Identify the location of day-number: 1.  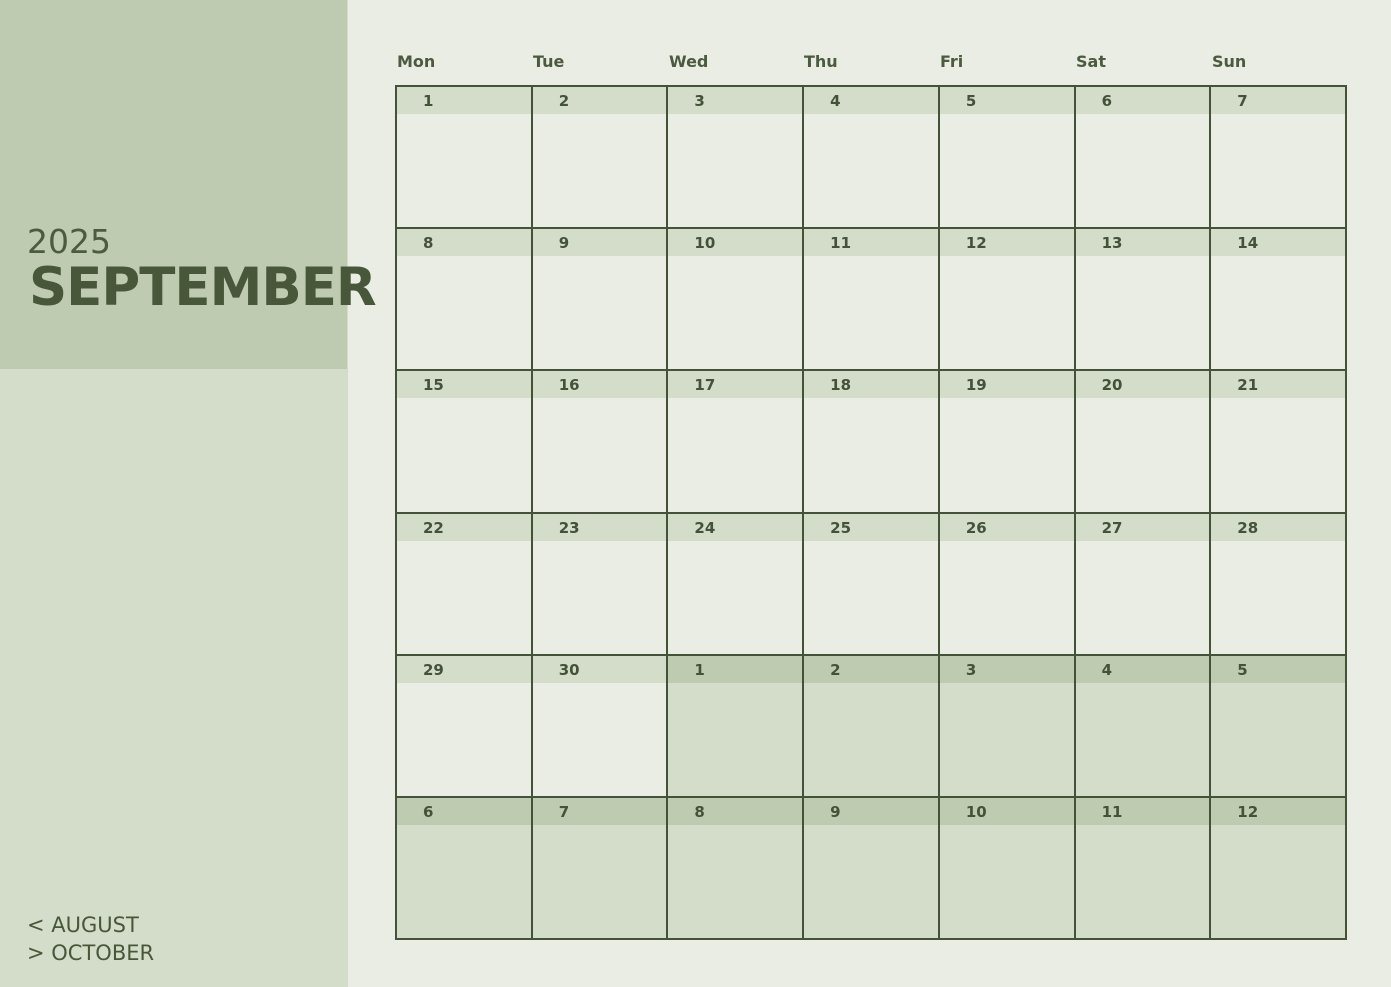
(428, 101).